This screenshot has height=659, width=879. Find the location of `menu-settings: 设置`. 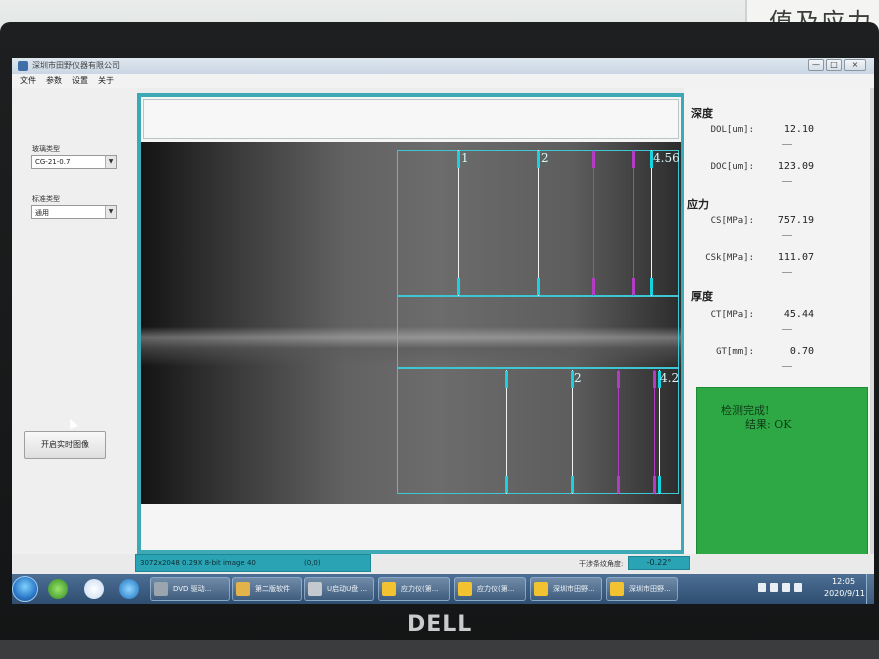

menu-settings: 设置 is located at coordinates (80, 81).